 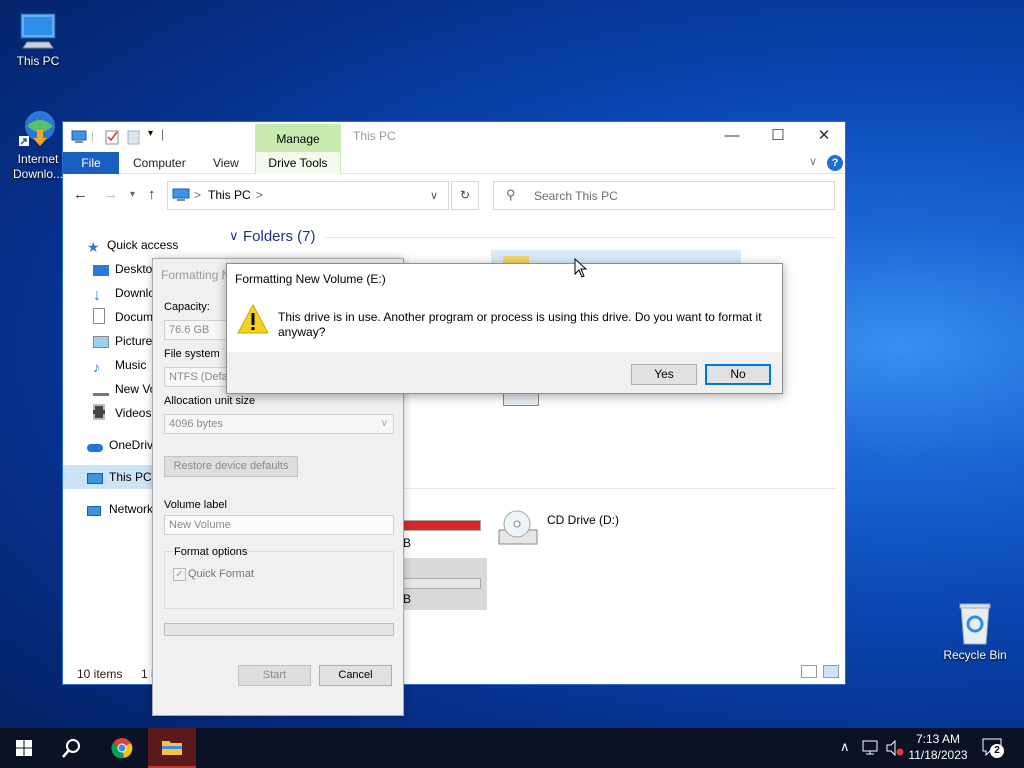 What do you see at coordinates (226, 163) in the screenshot?
I see `tab-view: View` at bounding box center [226, 163].